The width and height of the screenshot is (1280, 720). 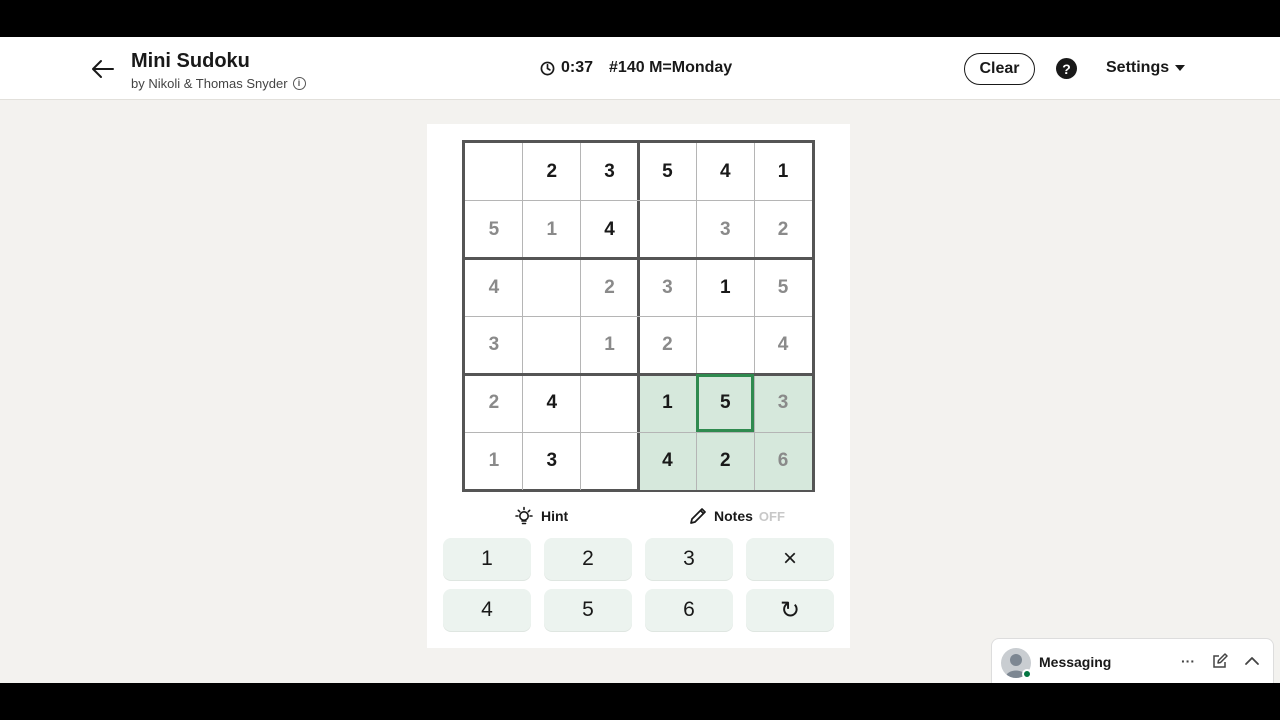 I want to click on sudoku-cell-r3-c6: 5, so click(x=783, y=288).